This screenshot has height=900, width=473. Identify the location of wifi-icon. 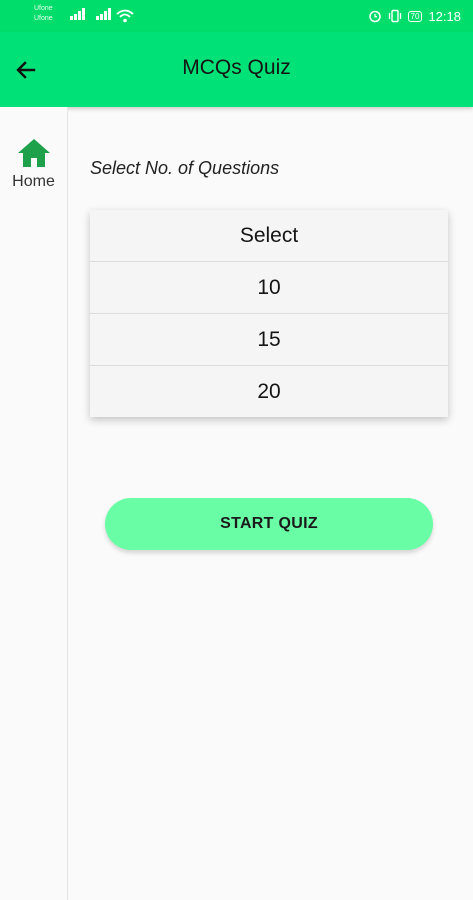
(125, 16).